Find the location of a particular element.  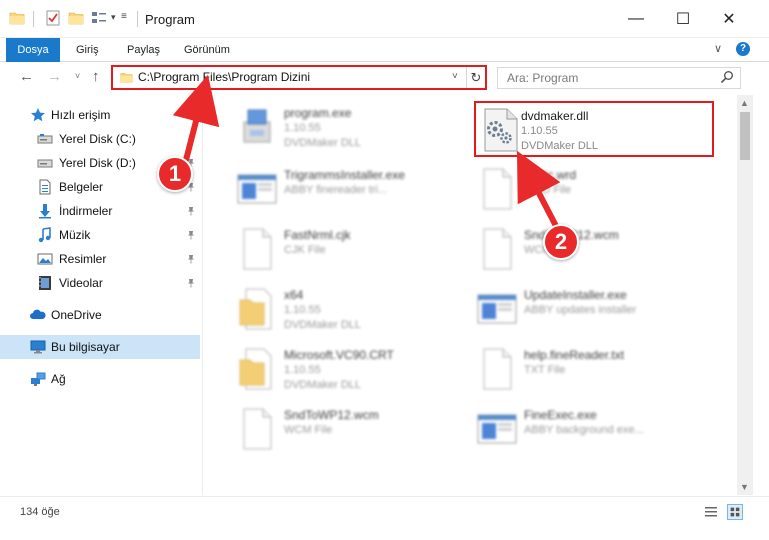

tab-home: Giriş is located at coordinates (87, 50).